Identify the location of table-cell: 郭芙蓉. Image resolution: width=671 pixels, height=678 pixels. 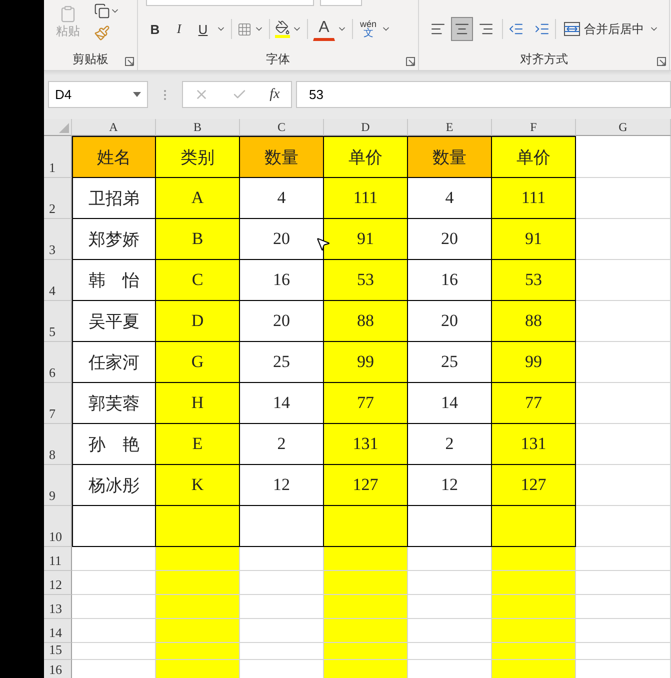
(114, 403).